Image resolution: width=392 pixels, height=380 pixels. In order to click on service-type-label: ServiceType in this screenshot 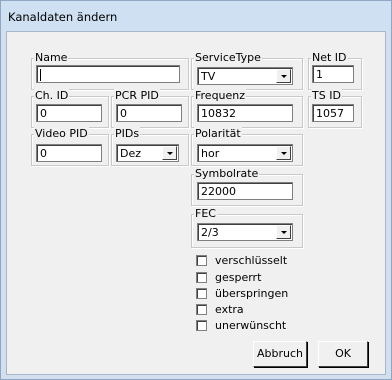, I will do `click(228, 58)`.